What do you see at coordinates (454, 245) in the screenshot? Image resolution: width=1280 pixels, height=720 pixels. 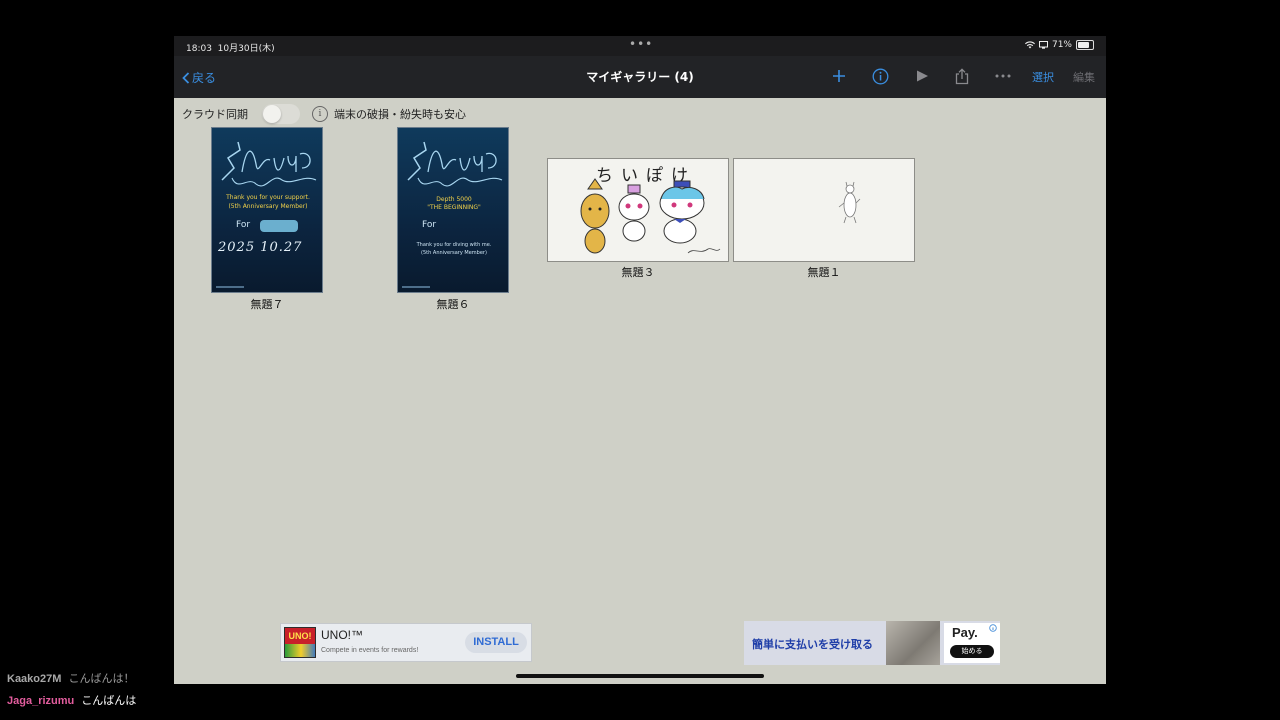 I see `card-line-3: Thank you for diving with me.` at bounding box center [454, 245].